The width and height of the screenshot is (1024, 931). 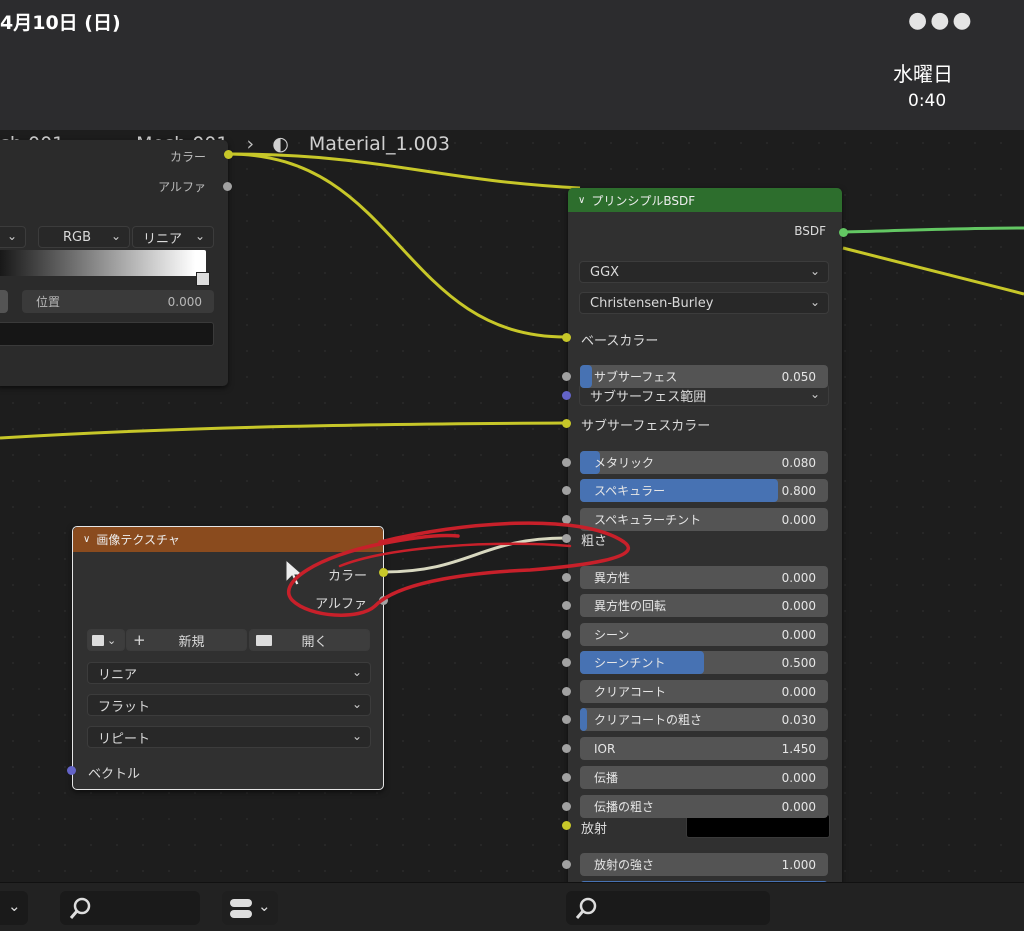 I want to click on link-offscreen, so click(x=933, y=271).